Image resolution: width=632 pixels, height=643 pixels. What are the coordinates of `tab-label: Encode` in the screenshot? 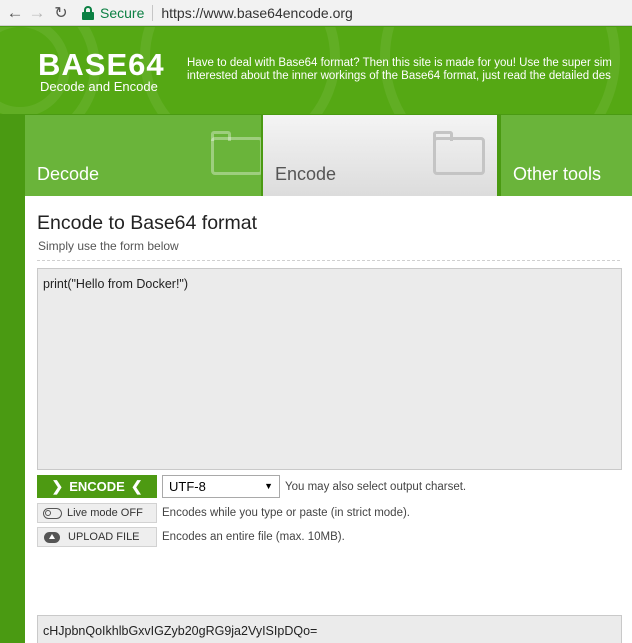 It's located at (306, 174).